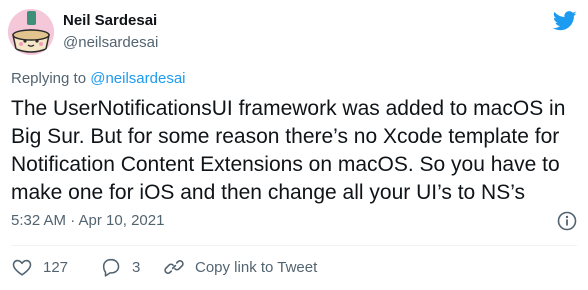  I want to click on copy-link-button: Copy link to Tweet, so click(240, 267).